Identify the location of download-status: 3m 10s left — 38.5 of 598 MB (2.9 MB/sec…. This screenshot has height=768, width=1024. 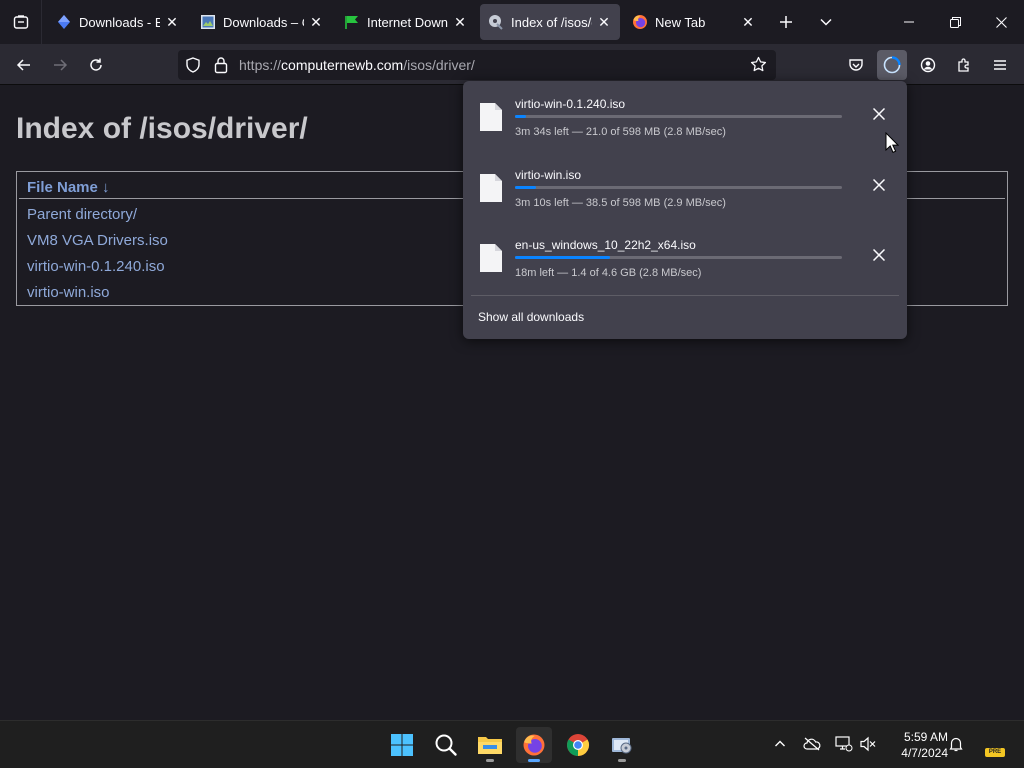
(620, 203).